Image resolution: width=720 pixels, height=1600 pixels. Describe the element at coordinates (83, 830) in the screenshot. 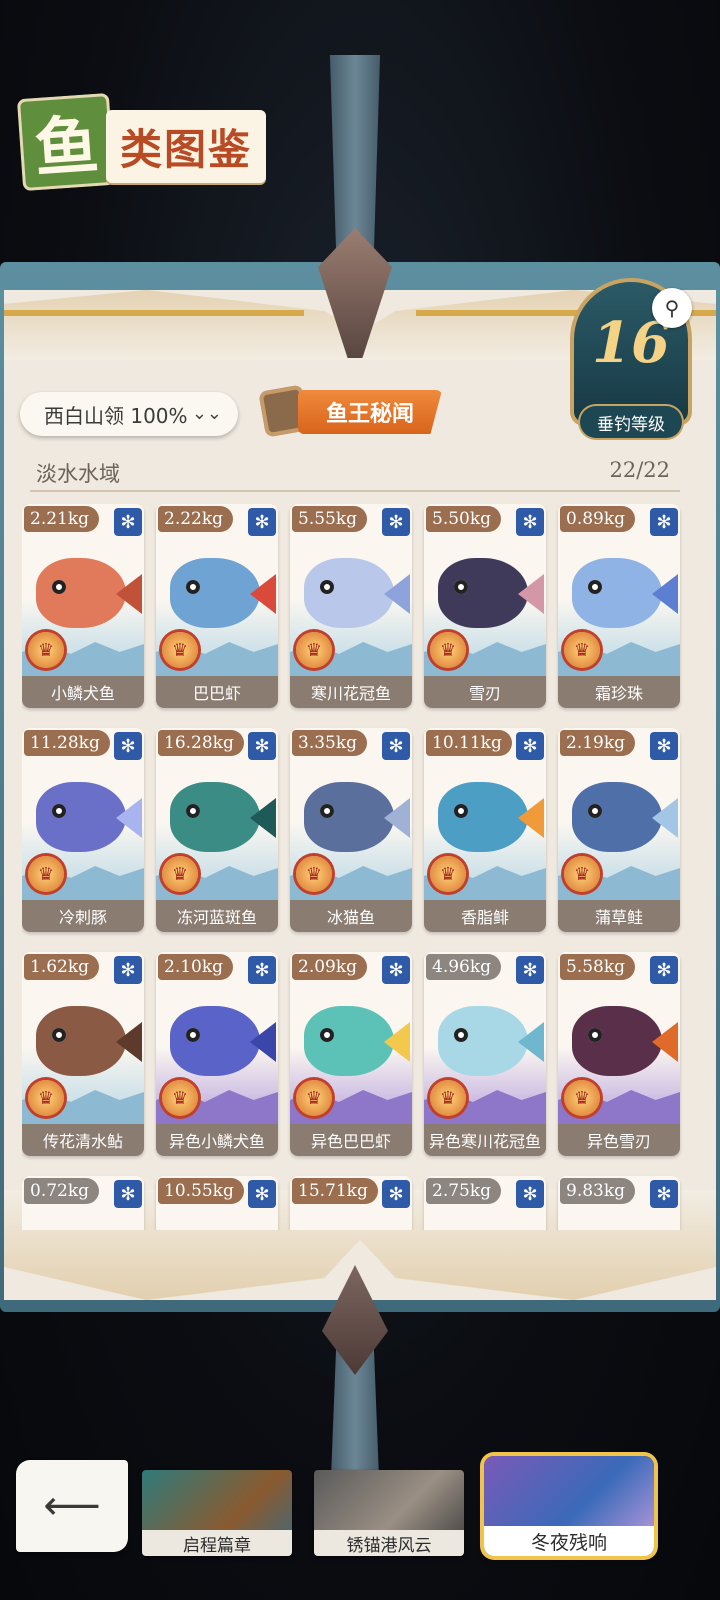

I see `fish-card: 11.28kg ✻ ♛ 冷刺豚` at that location.